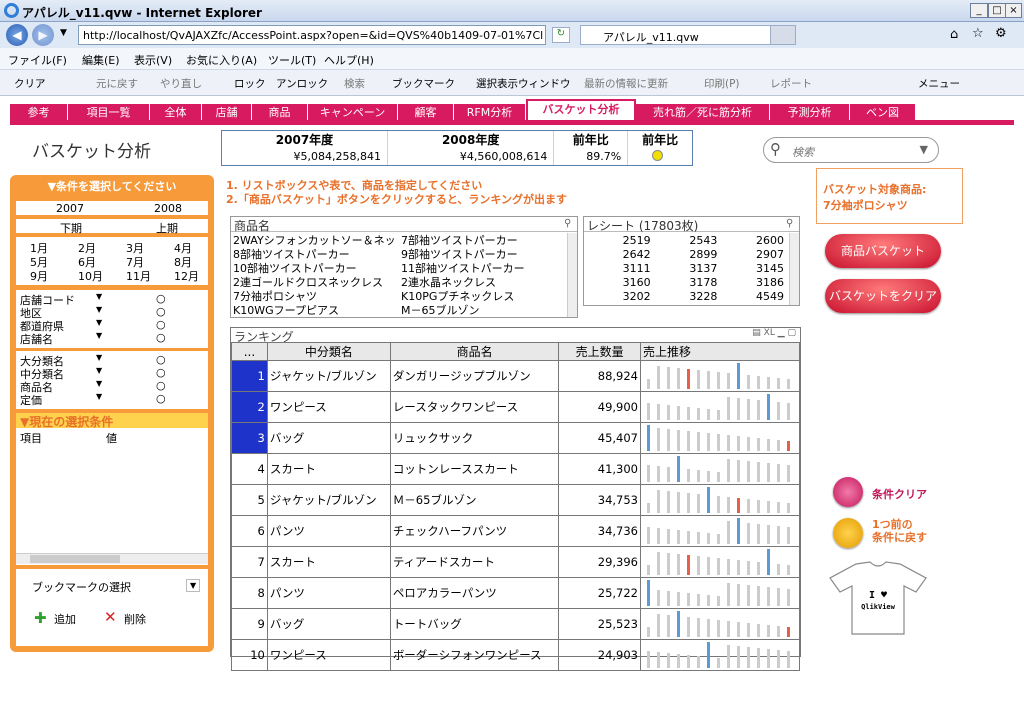  I want to click on product-item: K10PGプチネックレス, so click(483, 297).